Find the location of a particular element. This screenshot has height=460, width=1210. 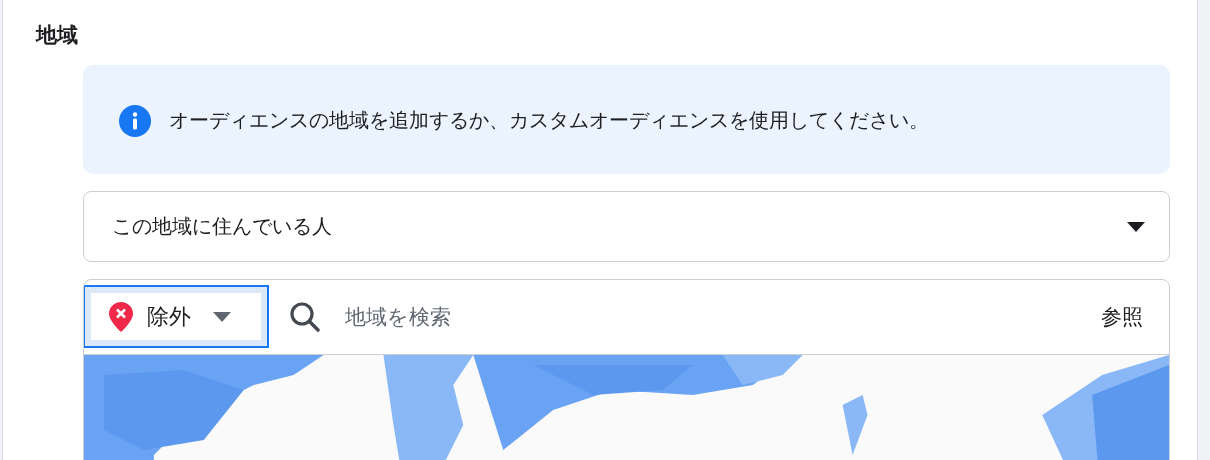

notice-text: オーディエンスの地域を追加するか、カスタムオーディエンスを使用してください。 is located at coordinates (549, 120).